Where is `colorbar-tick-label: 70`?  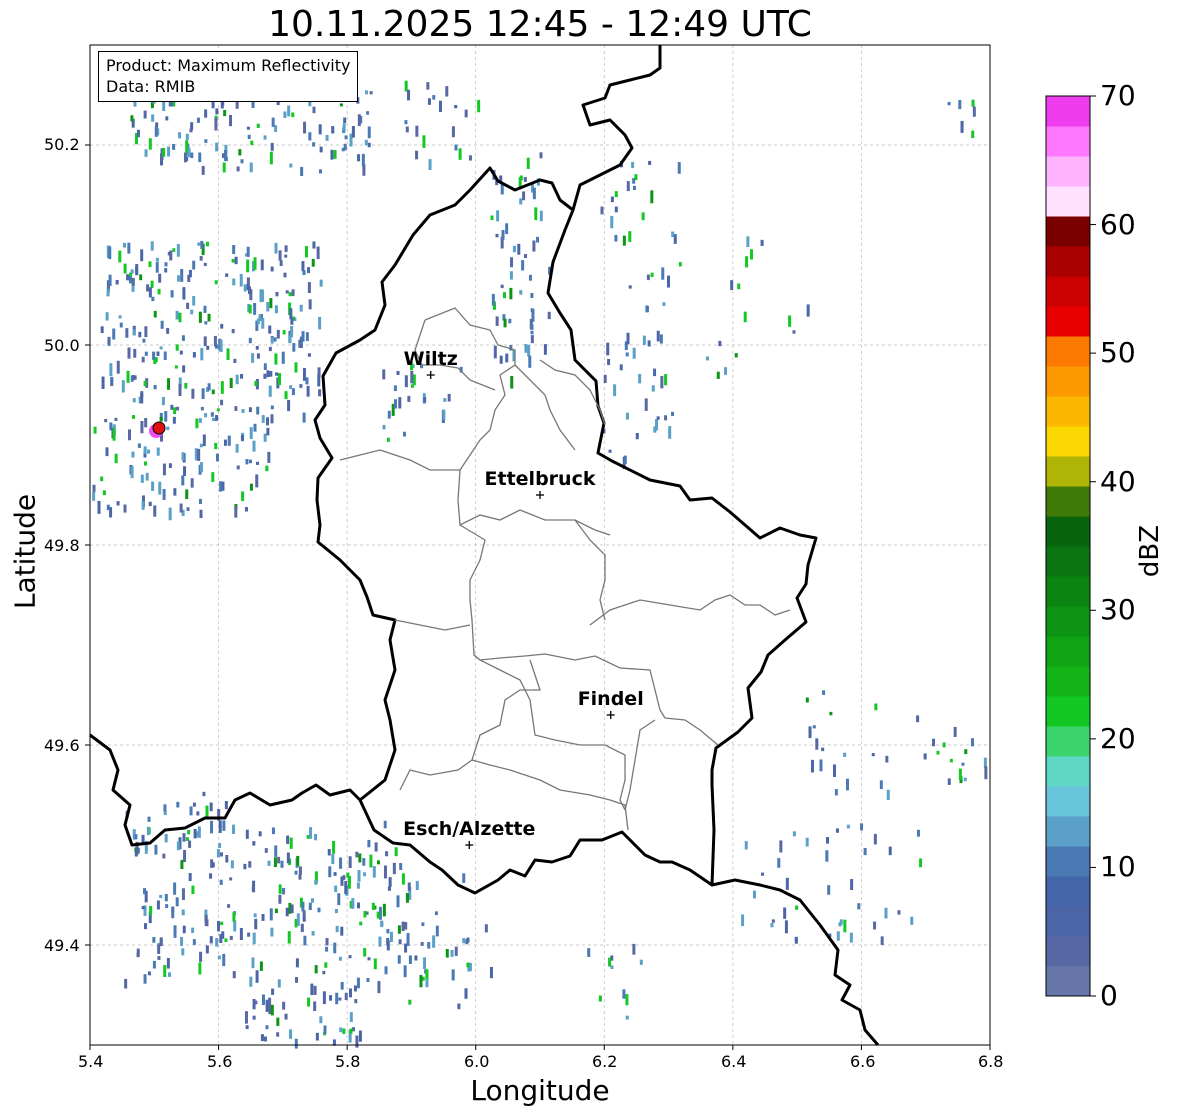
colorbar-tick-label: 70 is located at coordinates (1118, 95).